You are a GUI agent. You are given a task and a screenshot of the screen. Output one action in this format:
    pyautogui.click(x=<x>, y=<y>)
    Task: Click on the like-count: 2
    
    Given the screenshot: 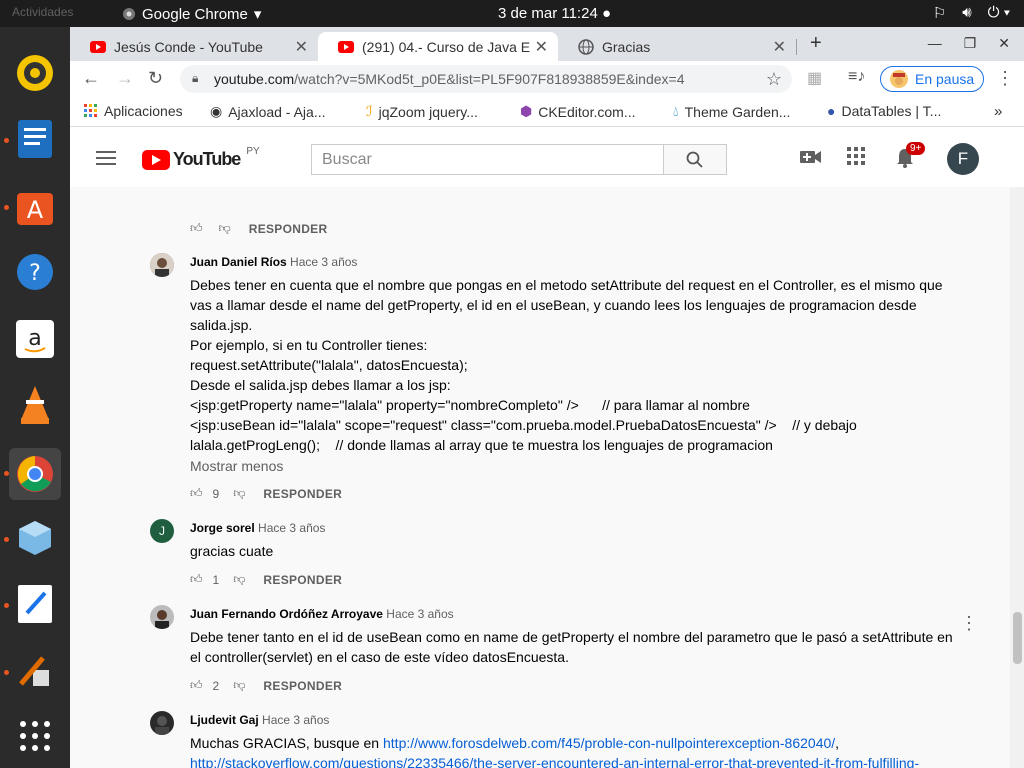 What is the action you would take?
    pyautogui.click(x=216, y=685)
    